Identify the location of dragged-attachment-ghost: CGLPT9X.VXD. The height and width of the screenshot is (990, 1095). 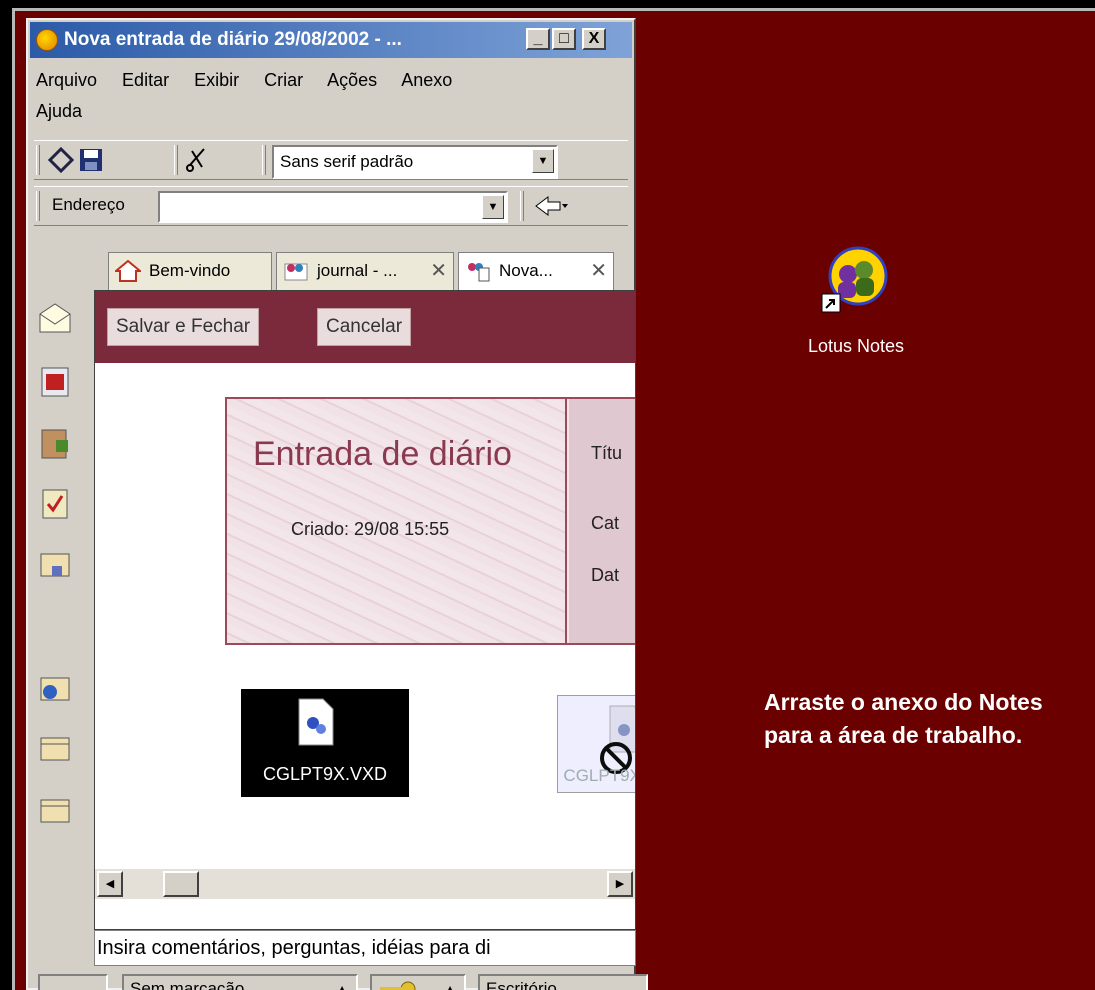
(596, 744).